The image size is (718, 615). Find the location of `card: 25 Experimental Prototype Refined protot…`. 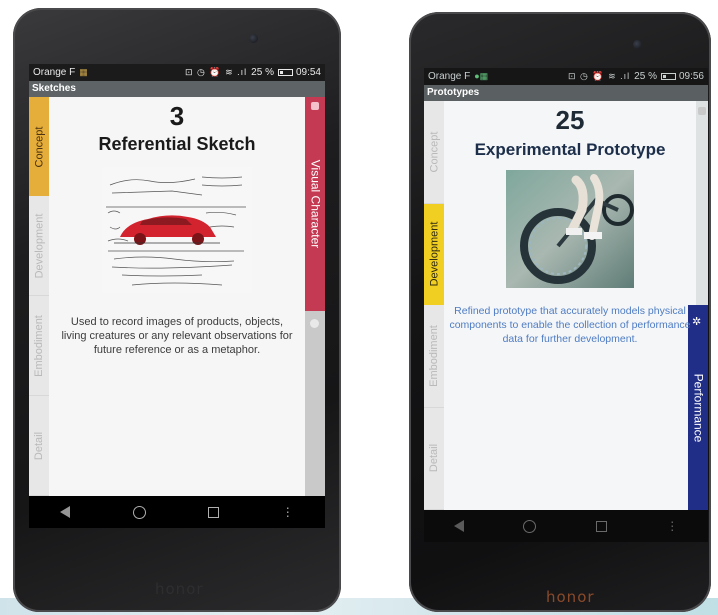

card: 25 Experimental Prototype Refined protot… is located at coordinates (570, 223).